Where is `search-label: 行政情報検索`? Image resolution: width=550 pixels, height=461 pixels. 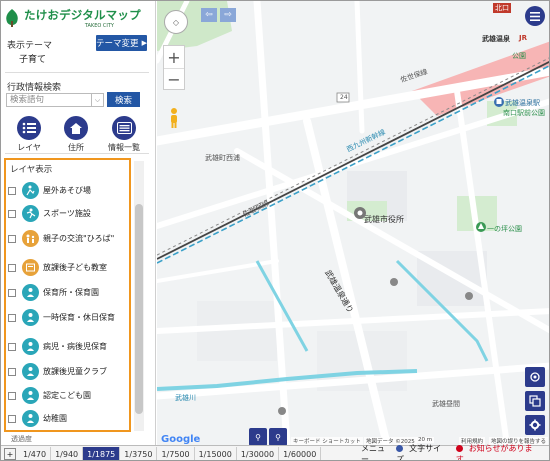 search-label: 行政情報検索 is located at coordinates (34, 88).